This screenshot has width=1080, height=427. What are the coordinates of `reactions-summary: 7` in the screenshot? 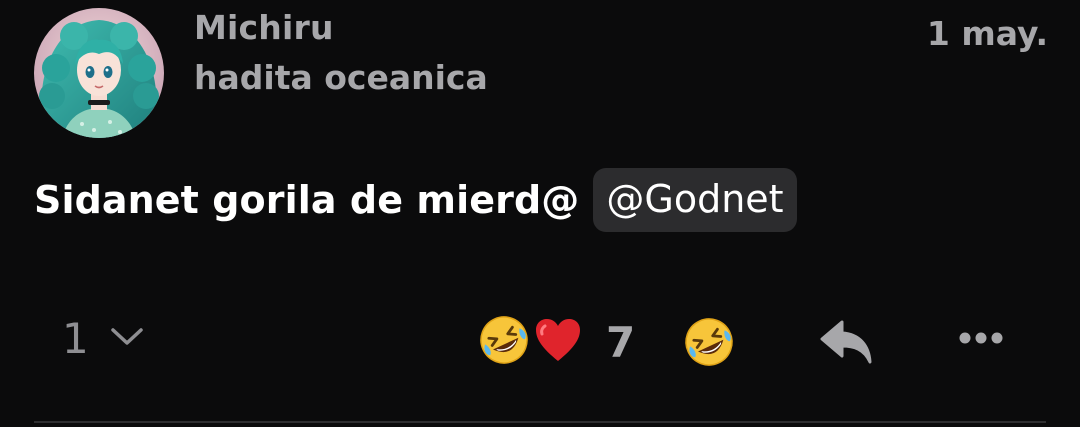 It's located at (556, 342).